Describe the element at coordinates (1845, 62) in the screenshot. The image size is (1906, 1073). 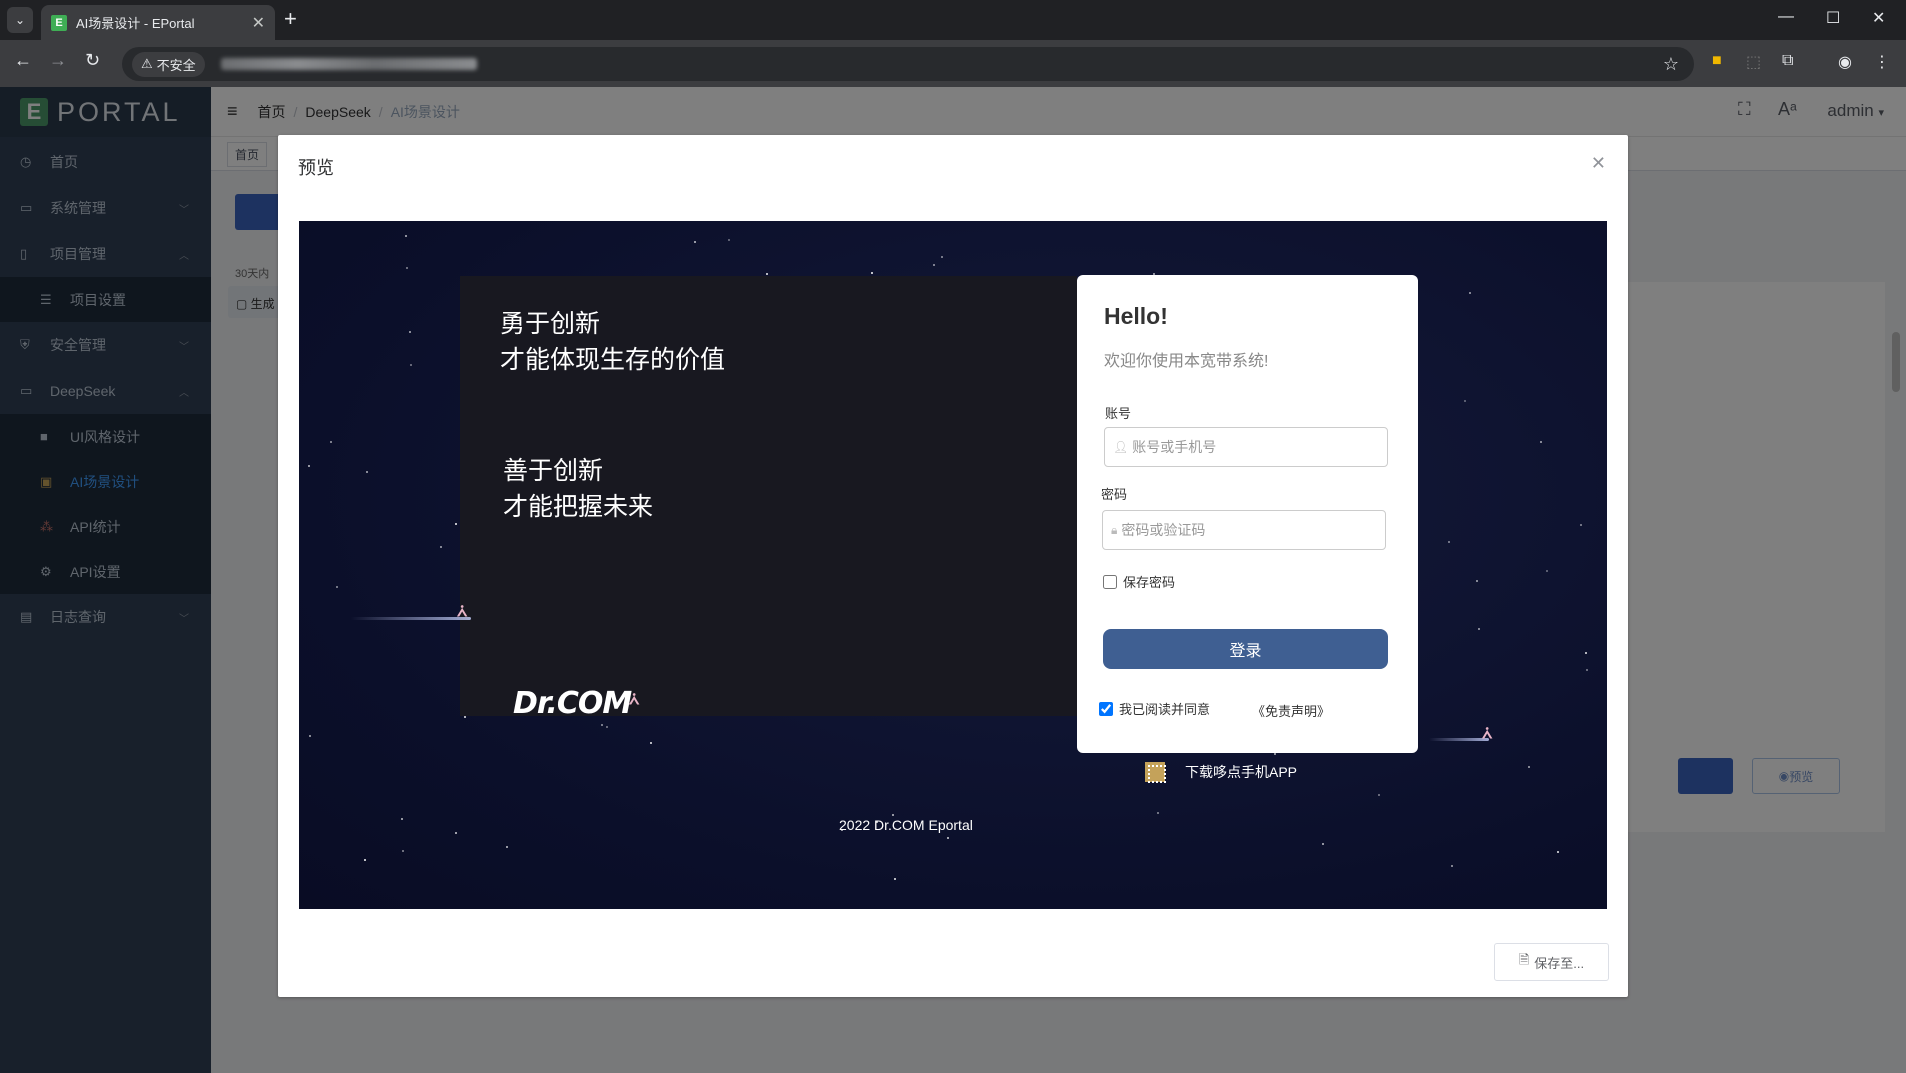
I see `profile-icon: ◉` at that location.